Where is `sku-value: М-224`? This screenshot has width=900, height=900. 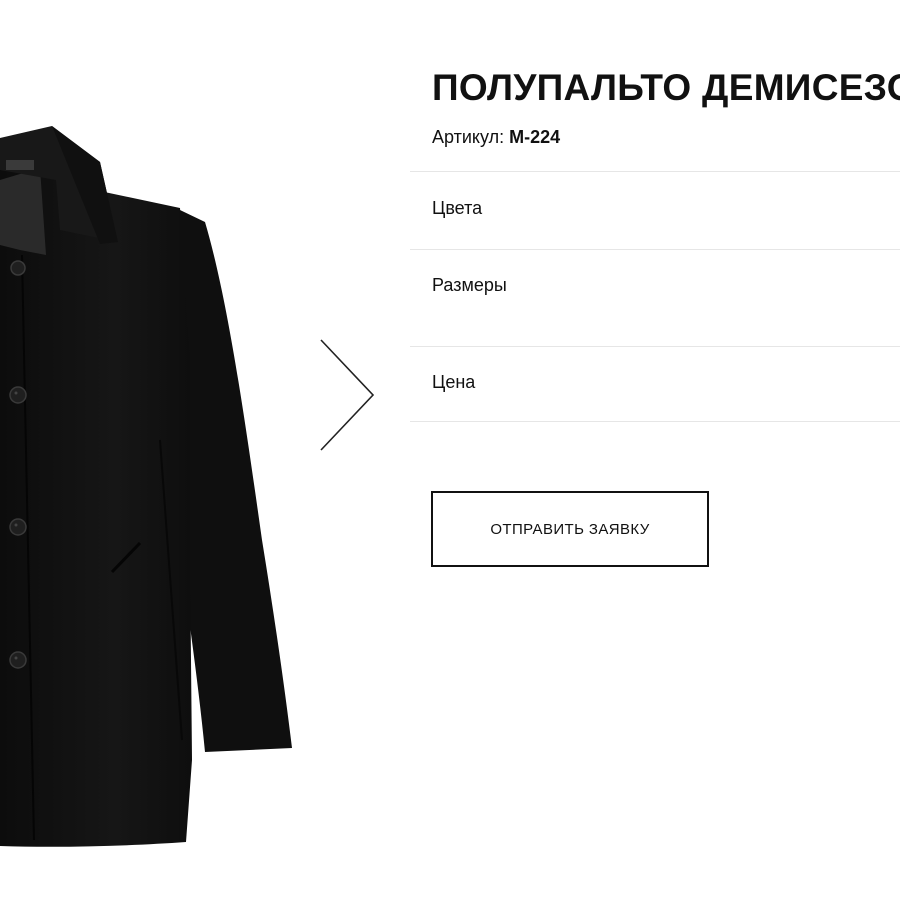
sku-value: М-224 is located at coordinates (535, 137).